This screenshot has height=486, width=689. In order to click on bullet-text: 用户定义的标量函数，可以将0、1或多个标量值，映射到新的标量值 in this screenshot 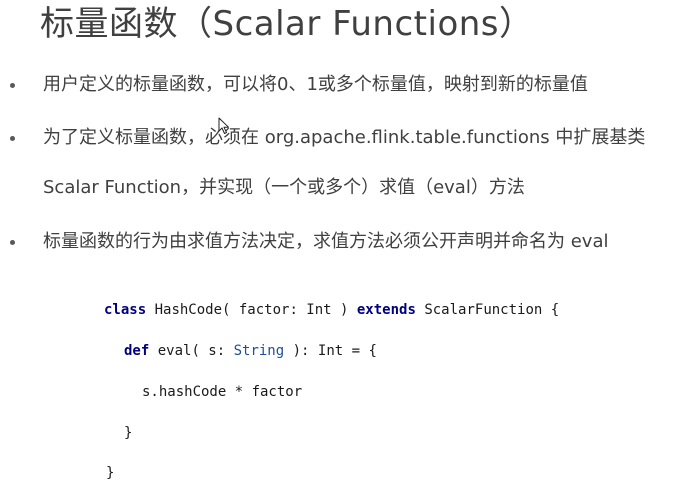, I will do `click(315, 84)`.